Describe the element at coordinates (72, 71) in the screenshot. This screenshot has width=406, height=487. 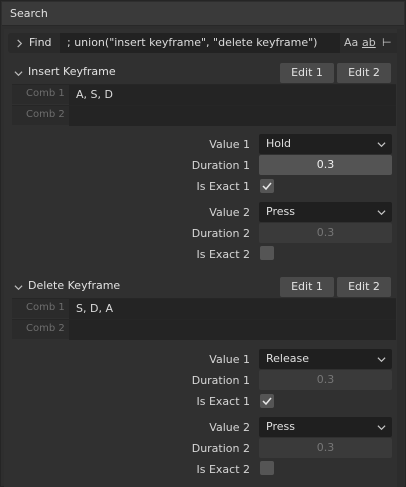
I see `section-title: Insert Keyframe` at that location.